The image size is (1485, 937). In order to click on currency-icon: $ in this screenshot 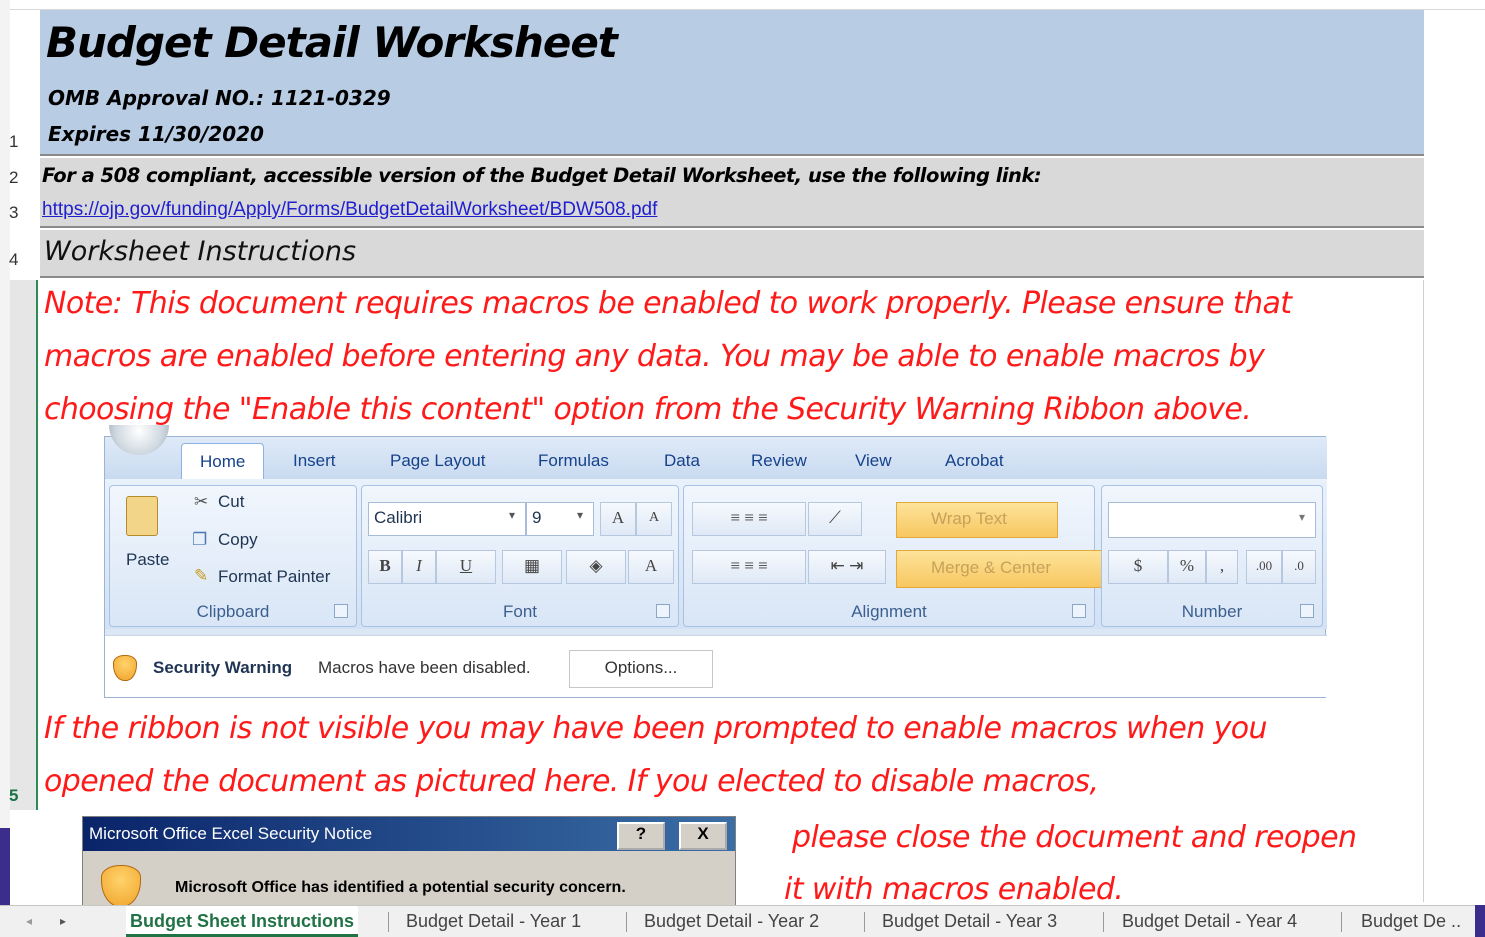, I will do `click(1138, 567)`.